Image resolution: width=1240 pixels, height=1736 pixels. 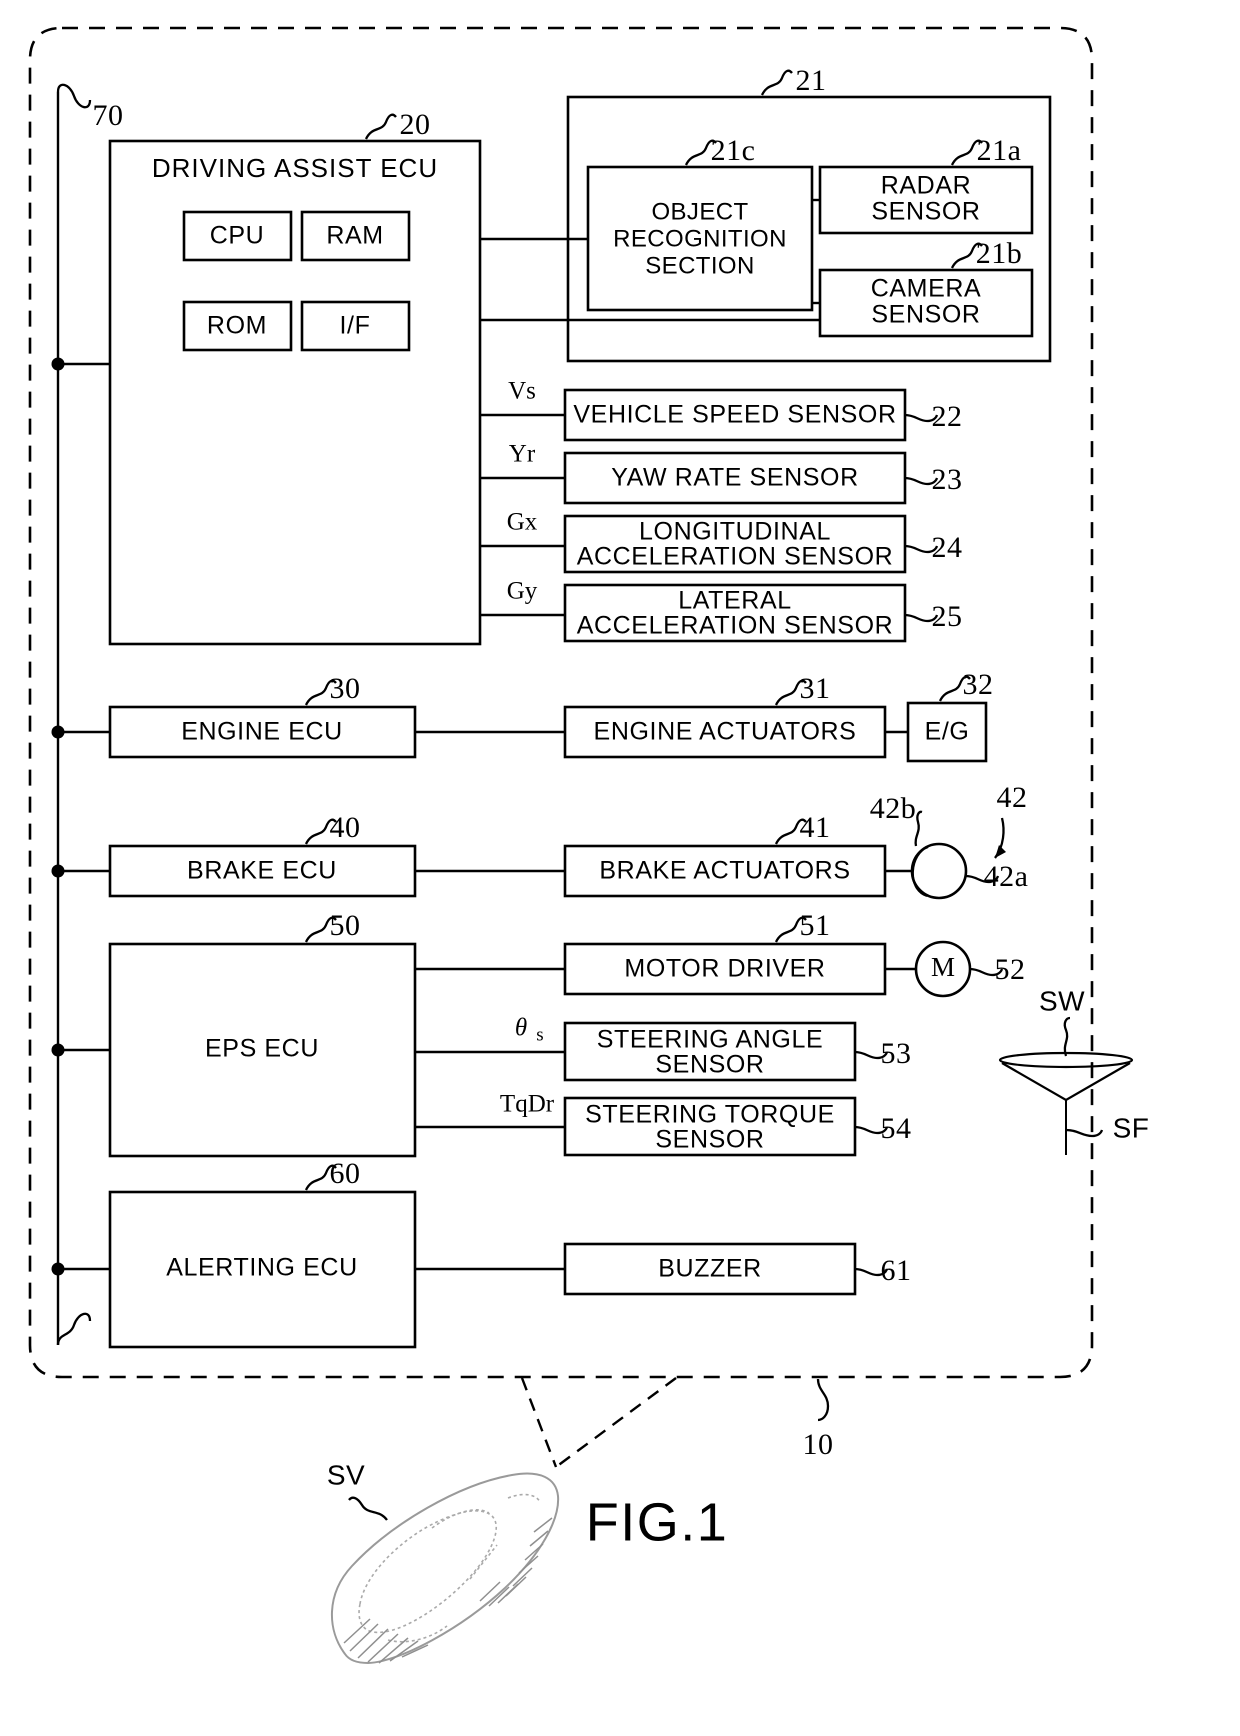 What do you see at coordinates (815, 925) in the screenshot?
I see `ref-51: 51` at bounding box center [815, 925].